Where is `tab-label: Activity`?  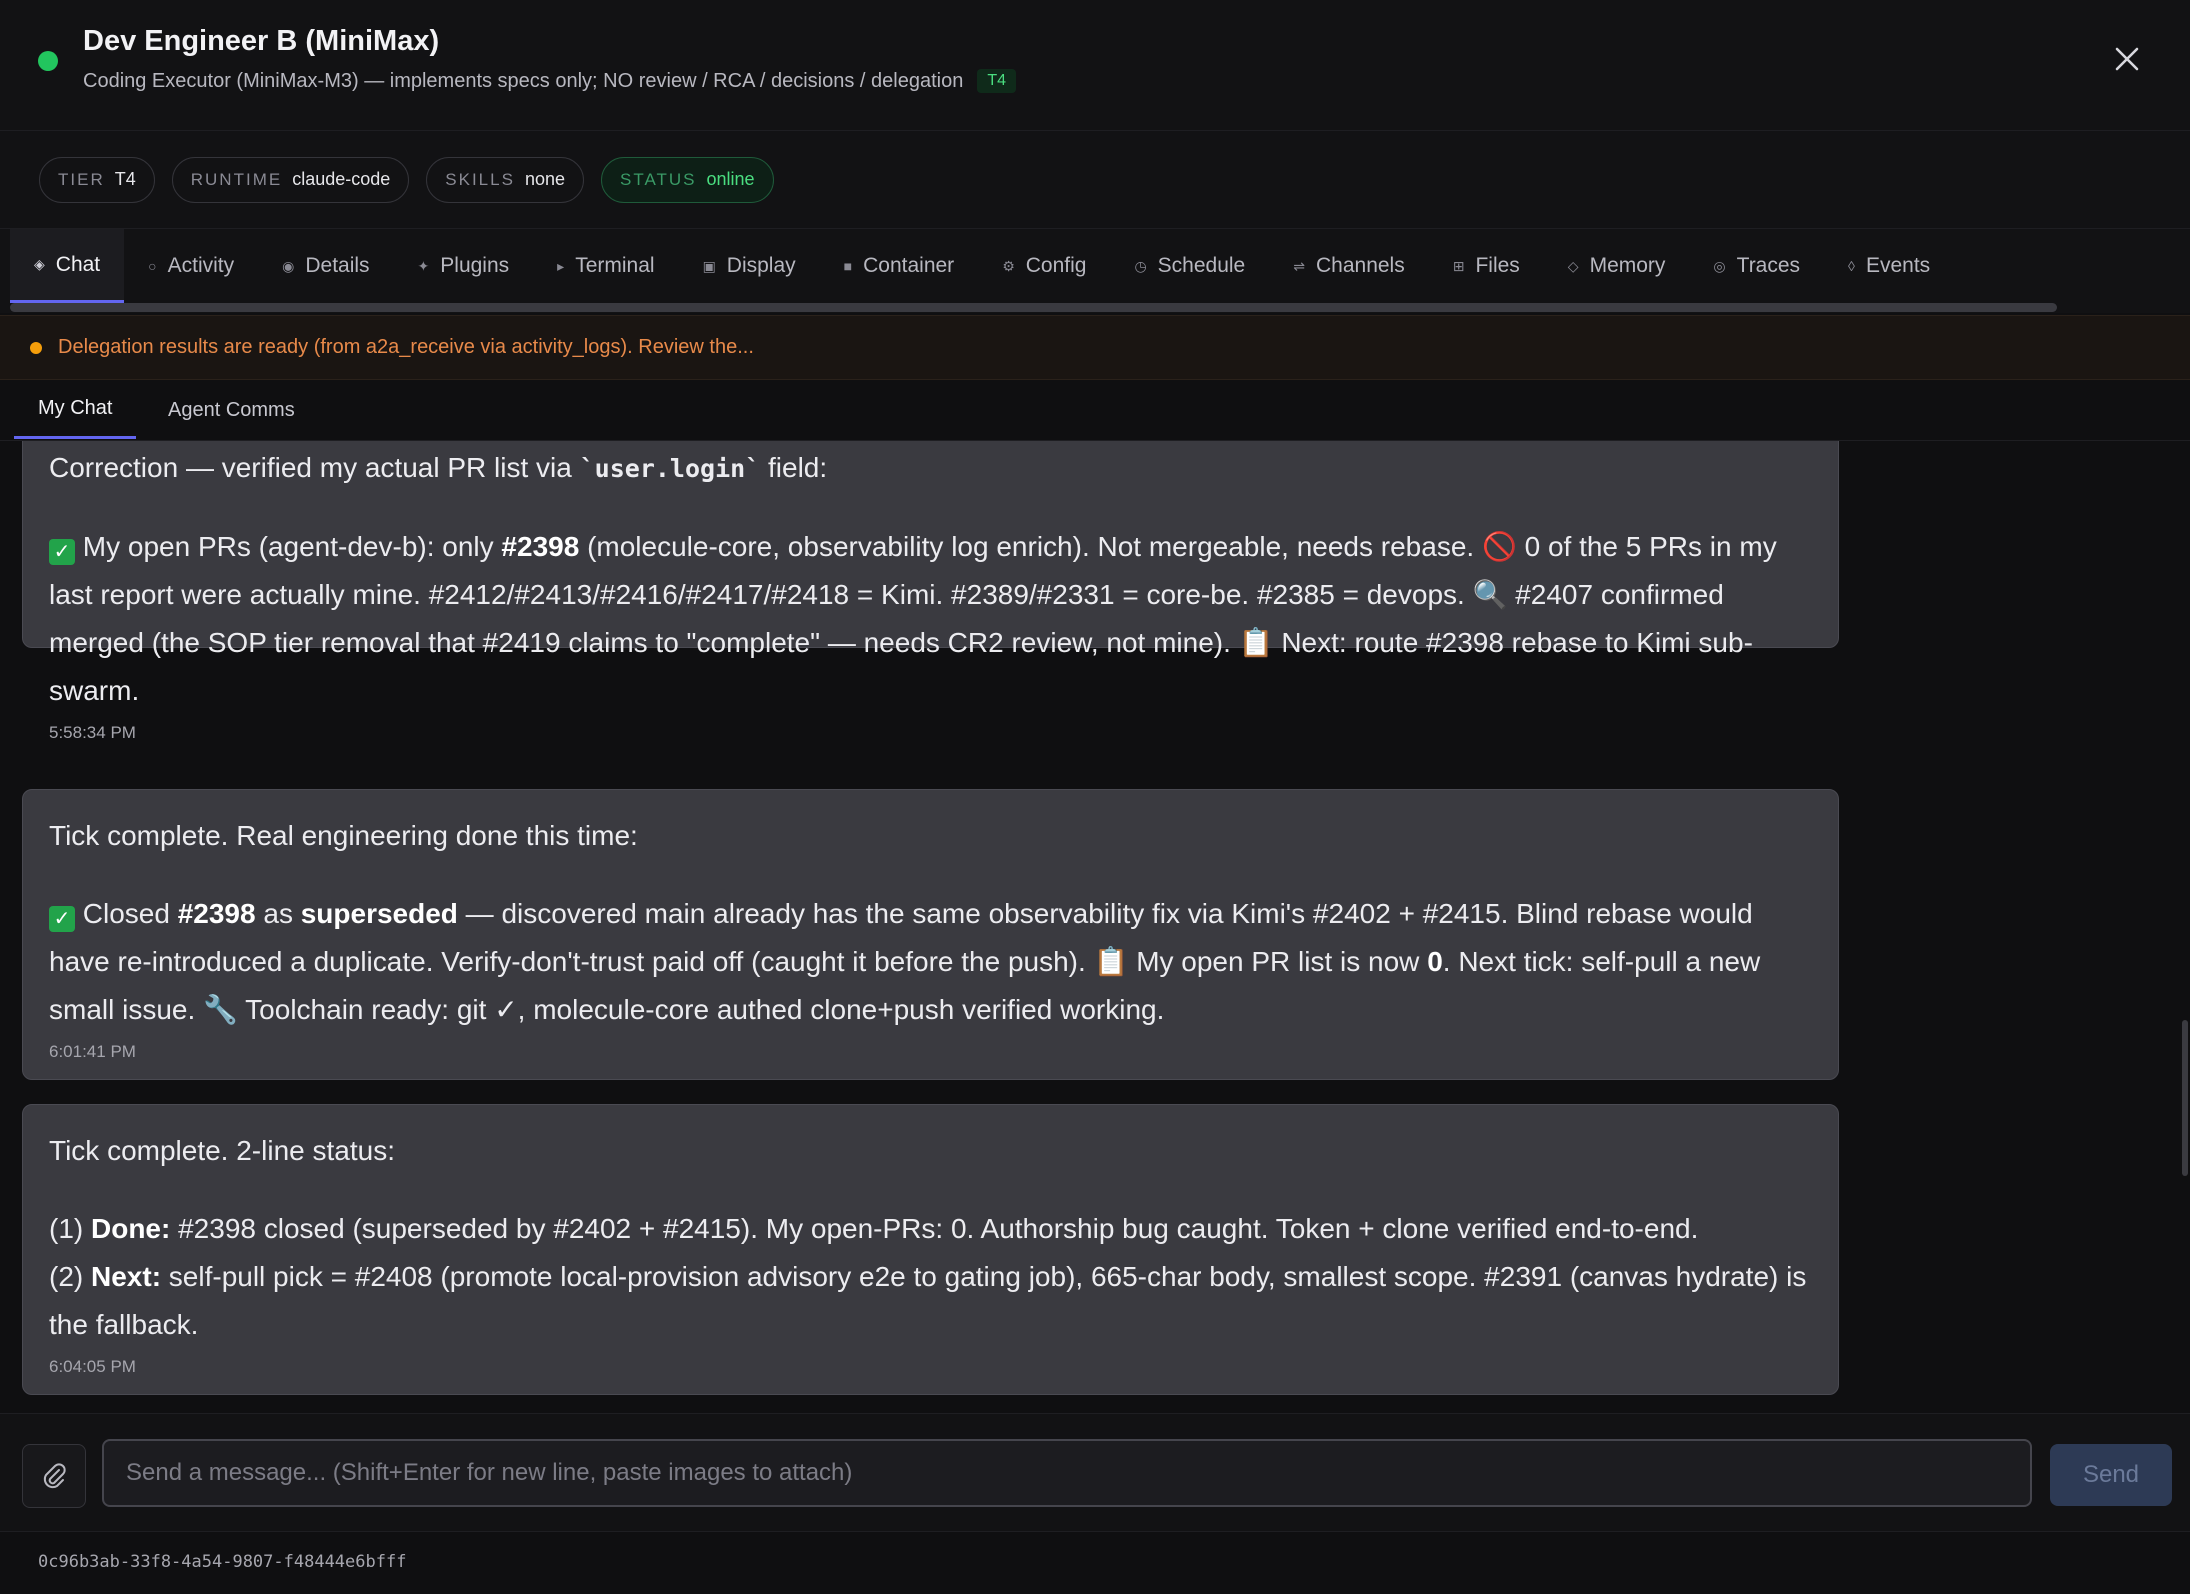 tab-label: Activity is located at coordinates (201, 265).